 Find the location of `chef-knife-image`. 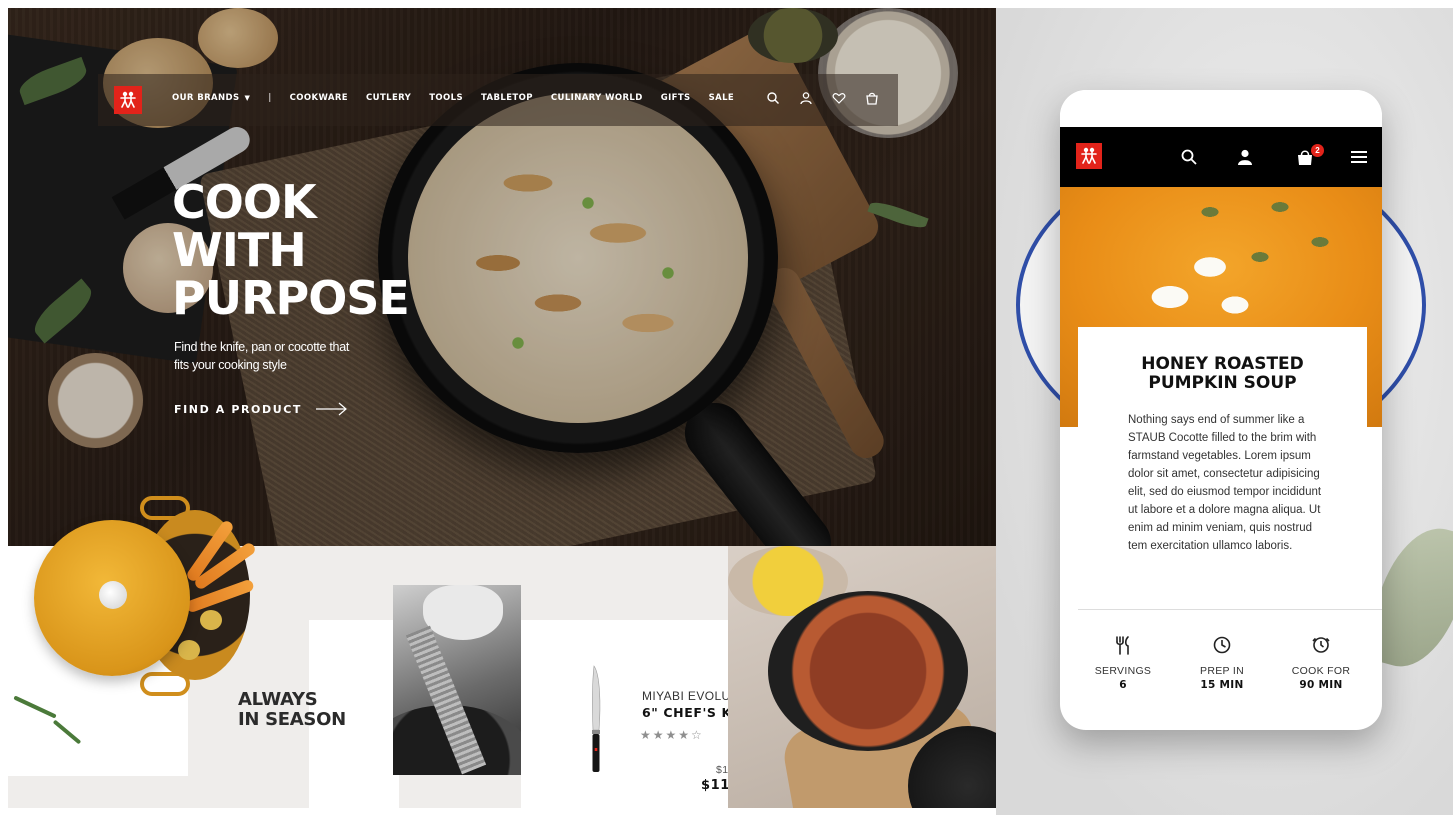

chef-knife-image is located at coordinates (596, 718).